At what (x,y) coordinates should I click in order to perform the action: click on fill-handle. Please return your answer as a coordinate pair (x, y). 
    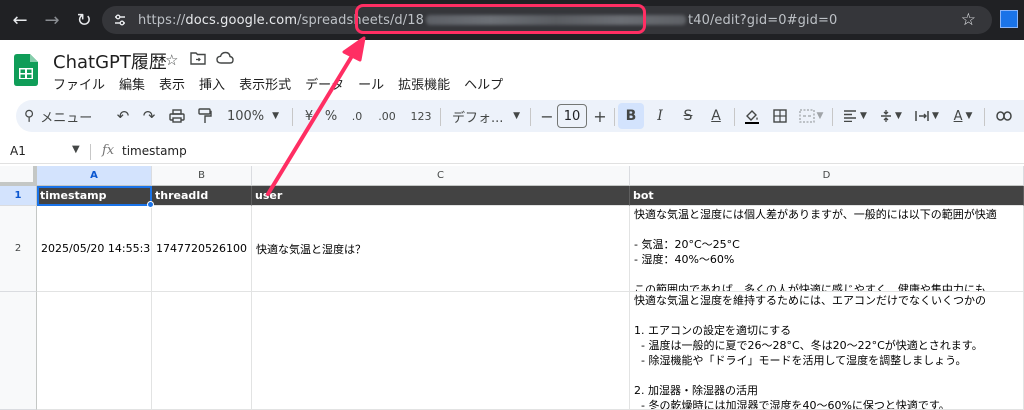
    Looking at the image, I should click on (150, 204).